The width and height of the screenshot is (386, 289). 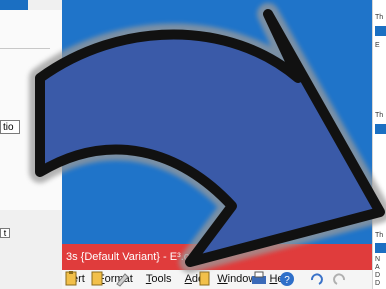 What do you see at coordinates (5, 233) in the screenshot?
I see `dialog-small-input: t` at bounding box center [5, 233].